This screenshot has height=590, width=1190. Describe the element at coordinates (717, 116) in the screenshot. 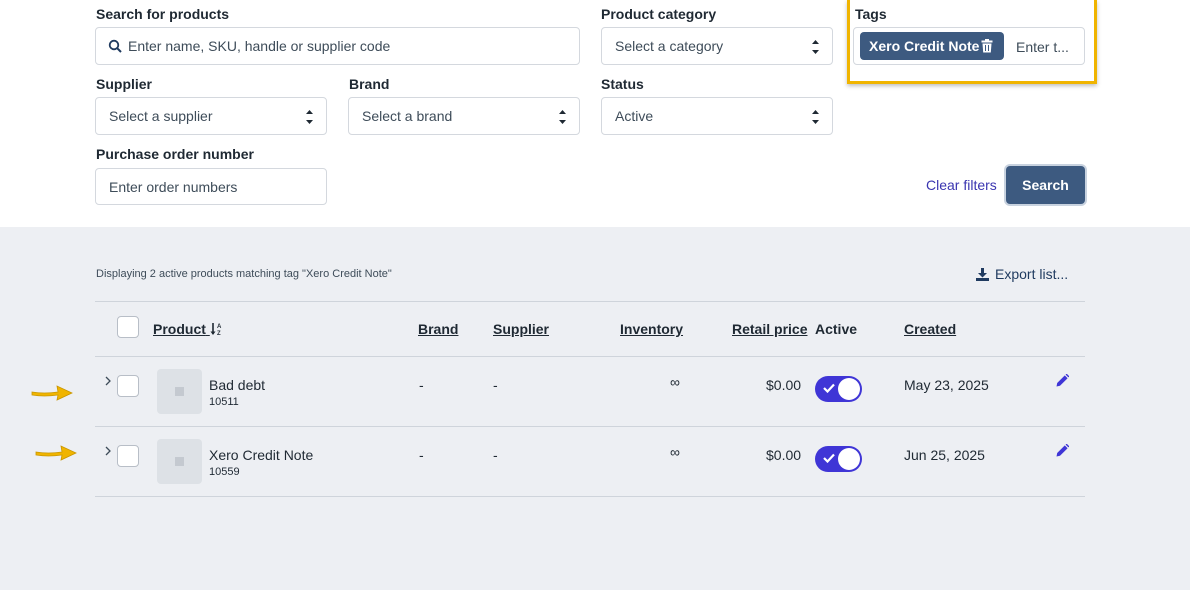

I see `status-select: Active` at that location.